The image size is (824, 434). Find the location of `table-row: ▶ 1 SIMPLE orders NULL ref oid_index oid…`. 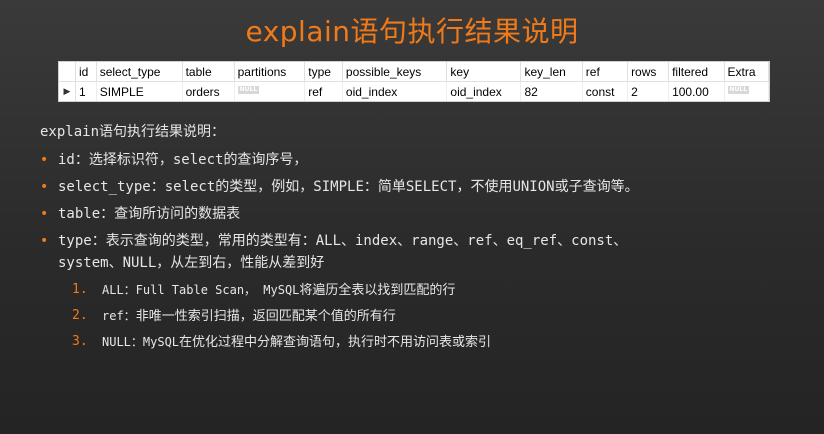

table-row: ▶ 1 SIMPLE orders NULL ref oid_index oid… is located at coordinates (414, 91).